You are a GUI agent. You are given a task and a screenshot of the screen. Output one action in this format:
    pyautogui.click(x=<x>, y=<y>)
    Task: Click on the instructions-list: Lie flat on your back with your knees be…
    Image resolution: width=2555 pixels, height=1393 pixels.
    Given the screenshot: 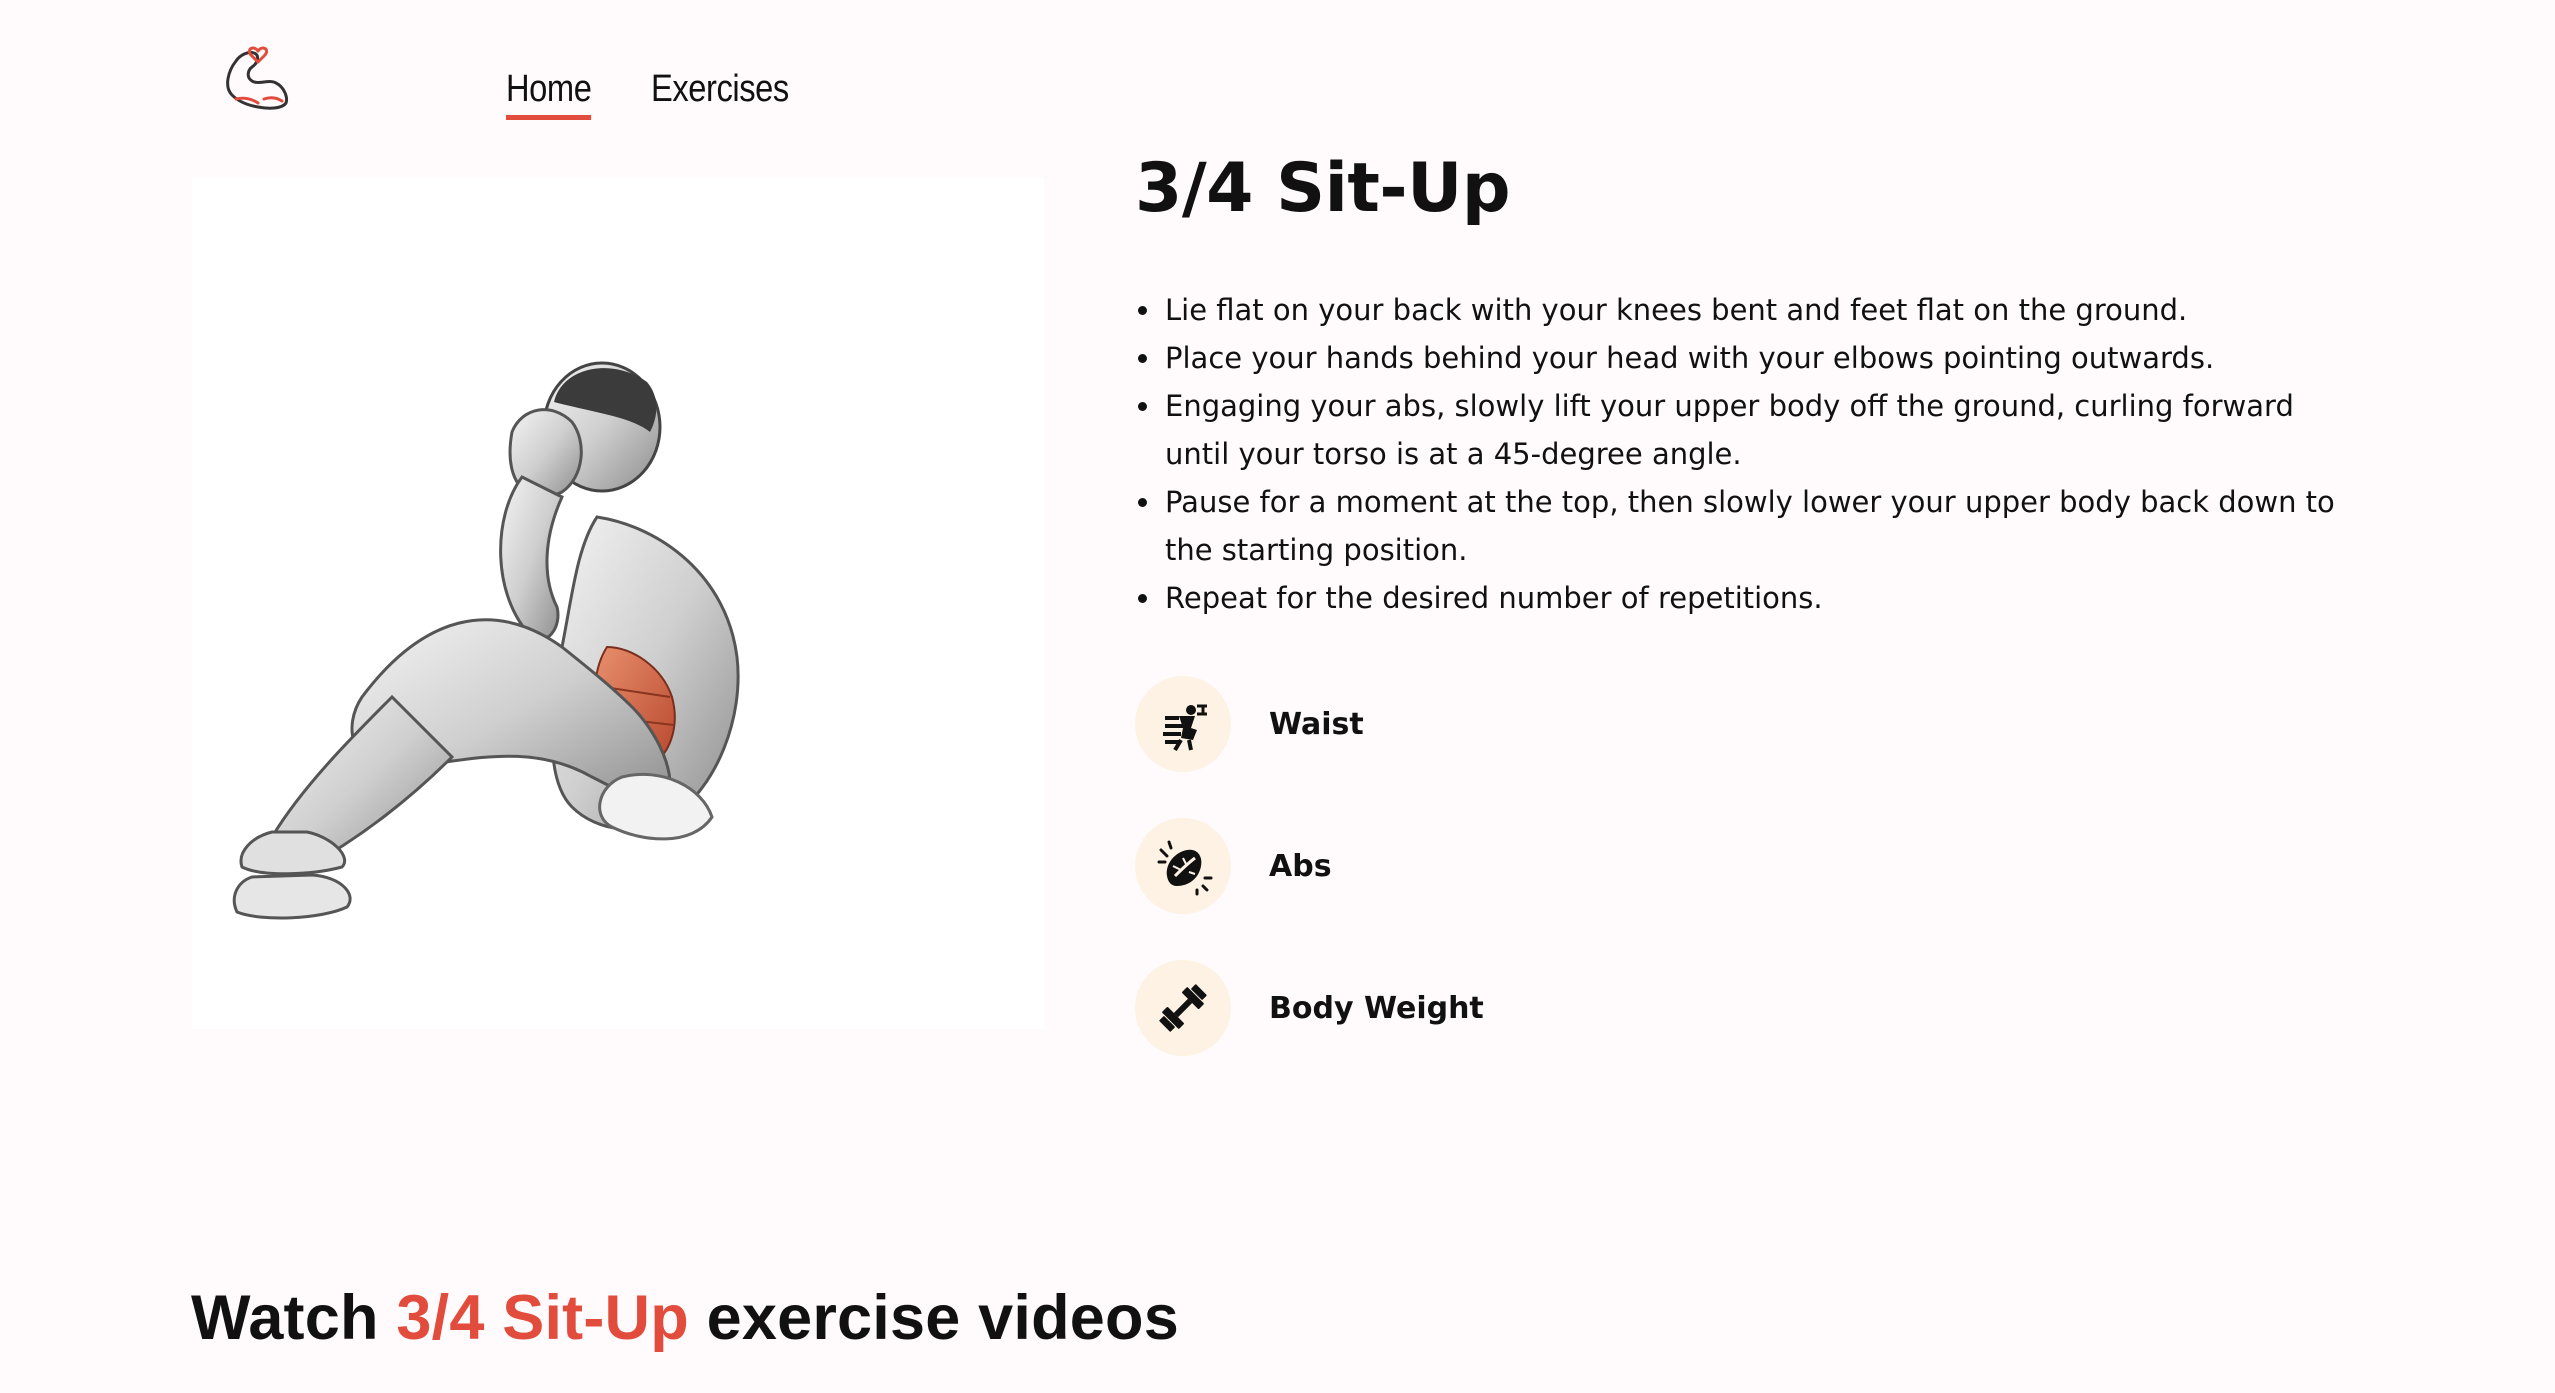 What is the action you would take?
    pyautogui.click(x=1750, y=454)
    